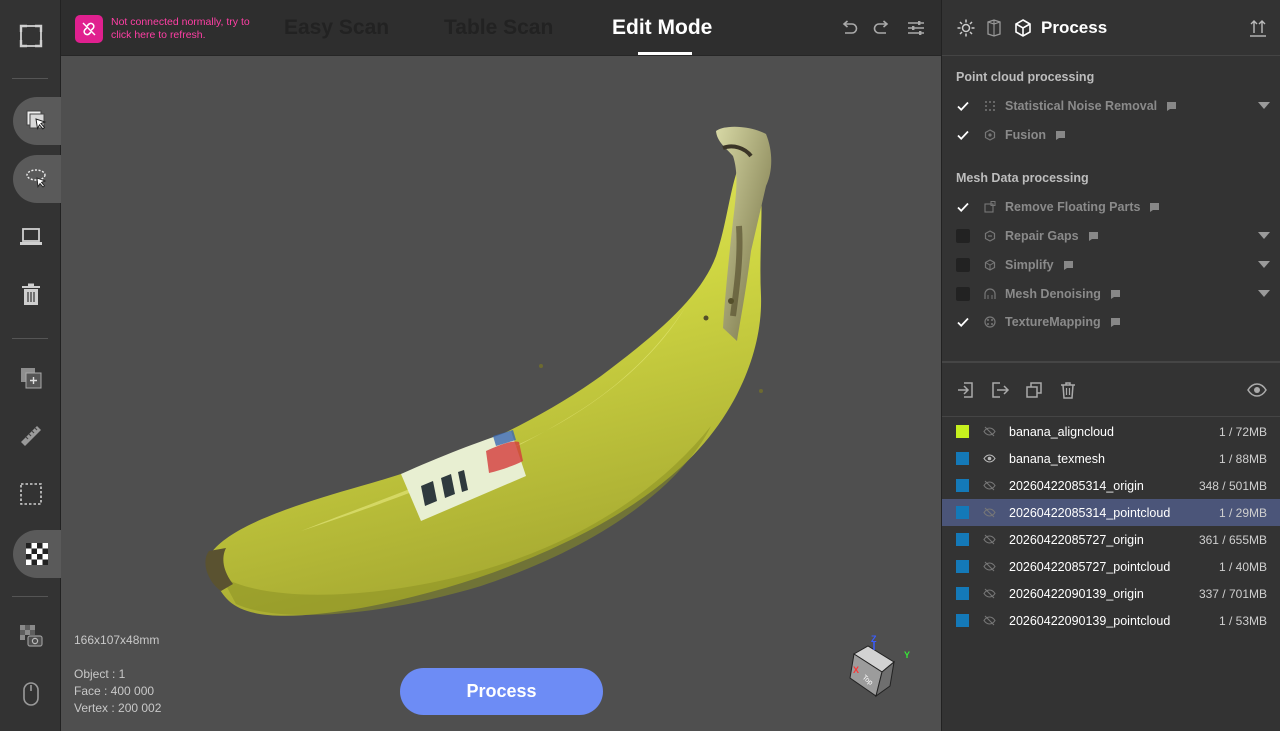  I want to click on process-button: Process, so click(501, 691).